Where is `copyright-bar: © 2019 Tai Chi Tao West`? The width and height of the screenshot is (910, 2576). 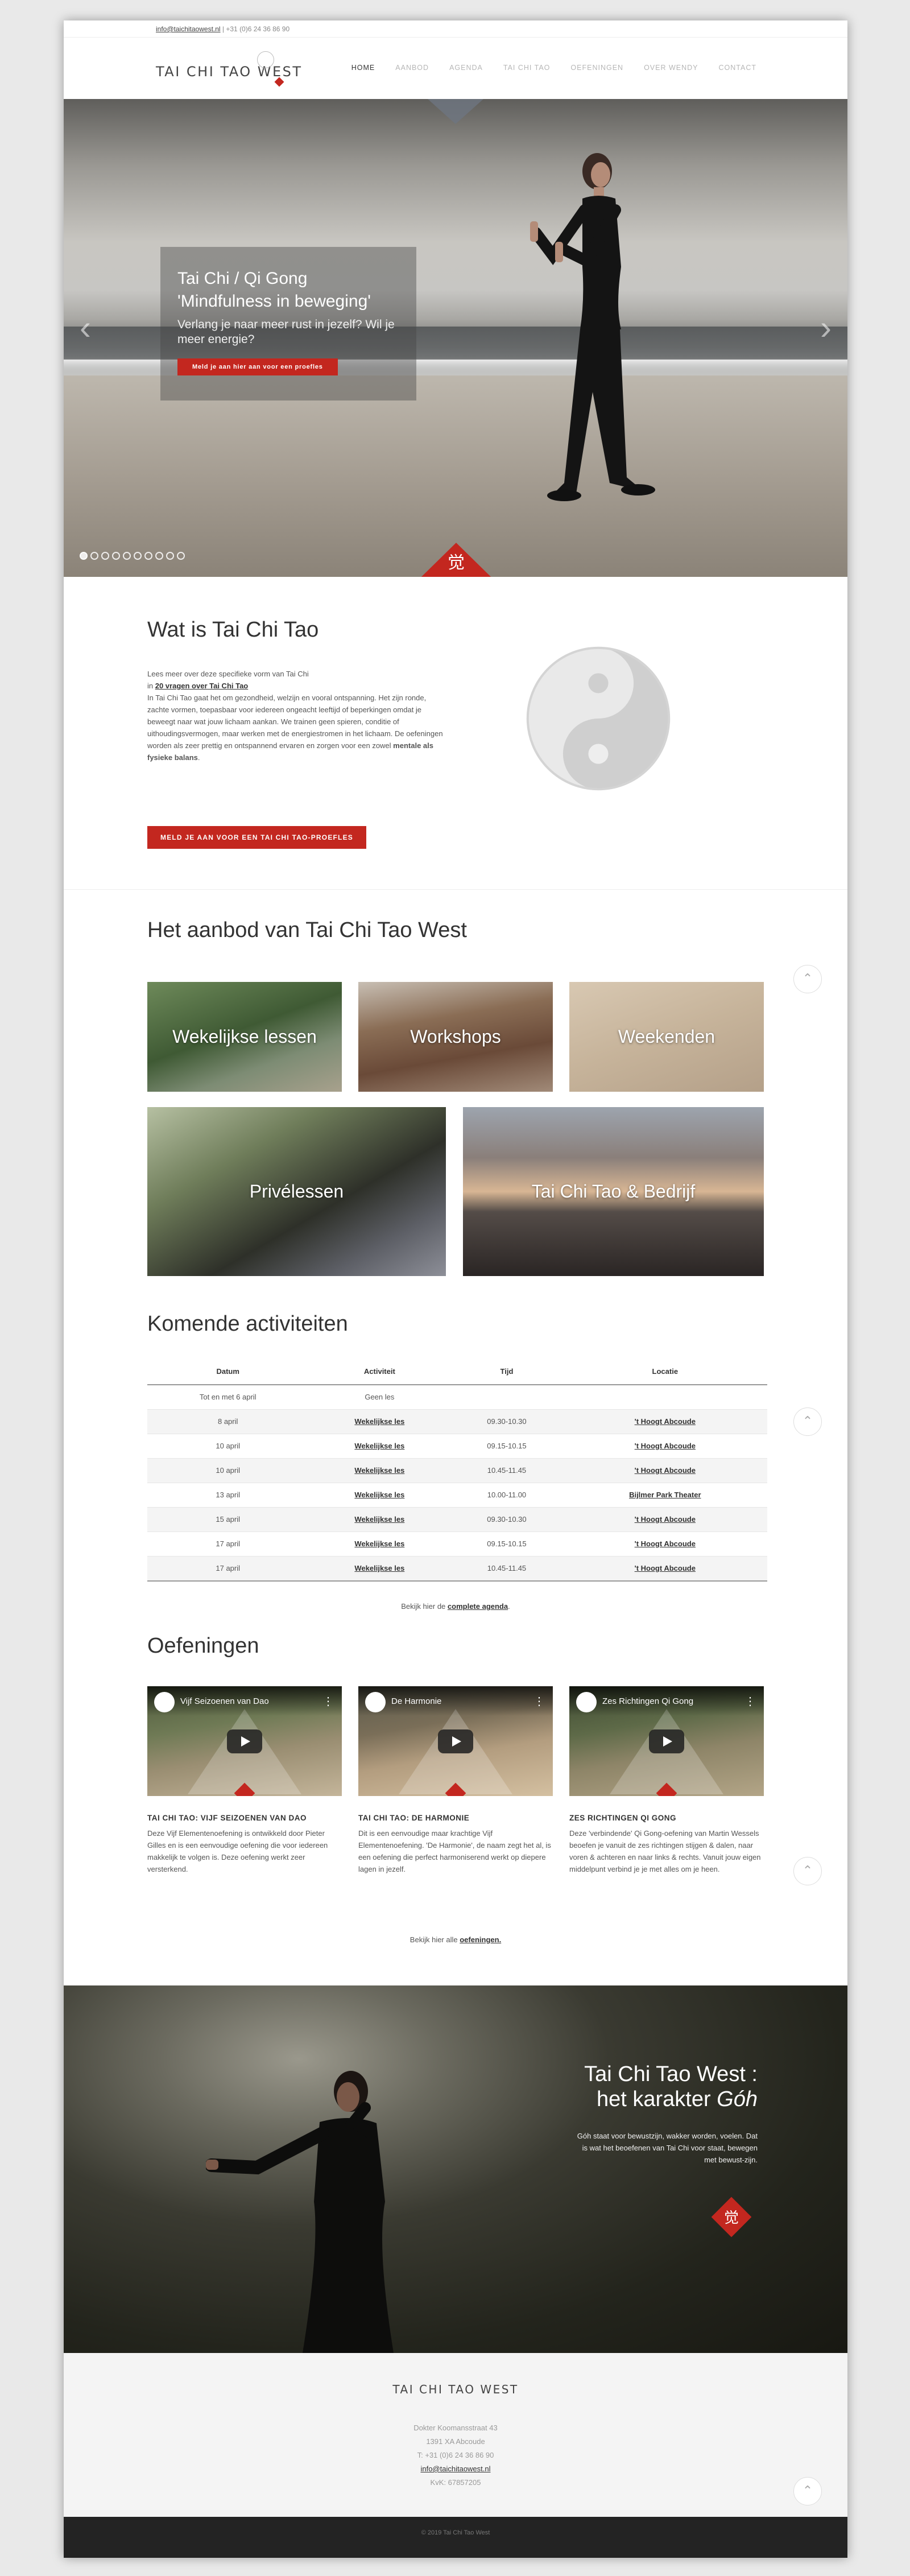 copyright-bar: © 2019 Tai Chi Tao West is located at coordinates (455, 2538).